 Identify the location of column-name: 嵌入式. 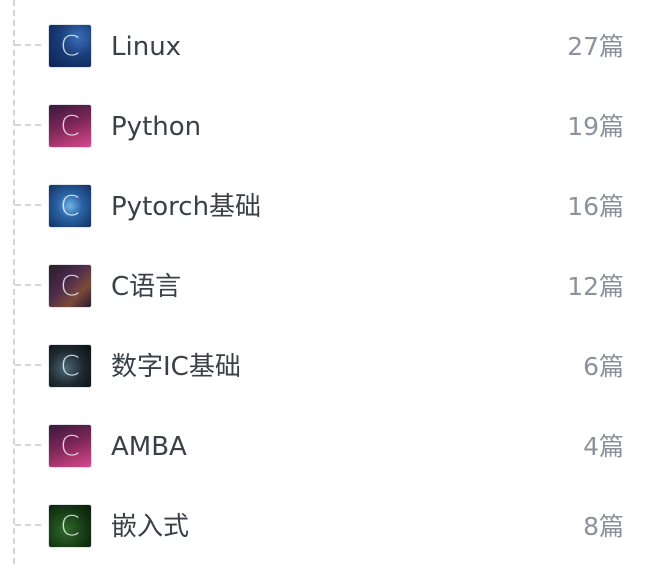
(150, 527).